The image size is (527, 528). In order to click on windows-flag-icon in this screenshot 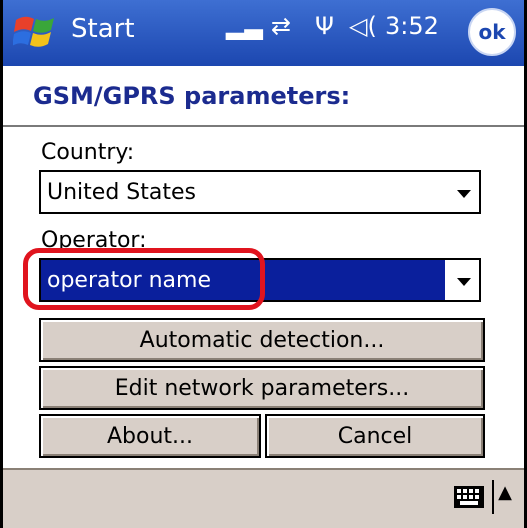, I will do `click(36, 32)`.